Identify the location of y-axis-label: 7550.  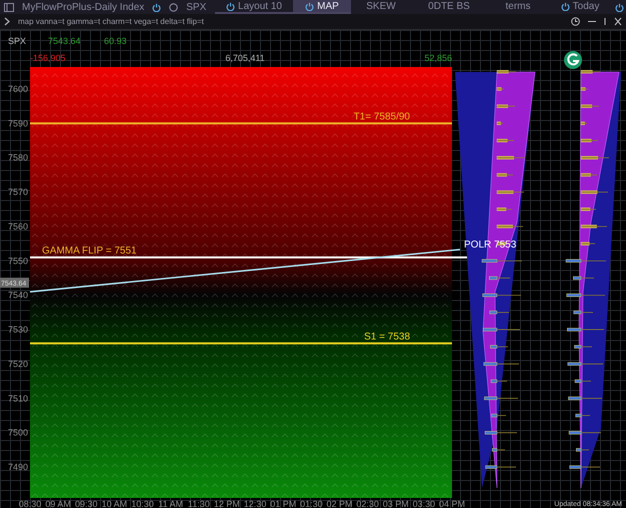
(18, 261).